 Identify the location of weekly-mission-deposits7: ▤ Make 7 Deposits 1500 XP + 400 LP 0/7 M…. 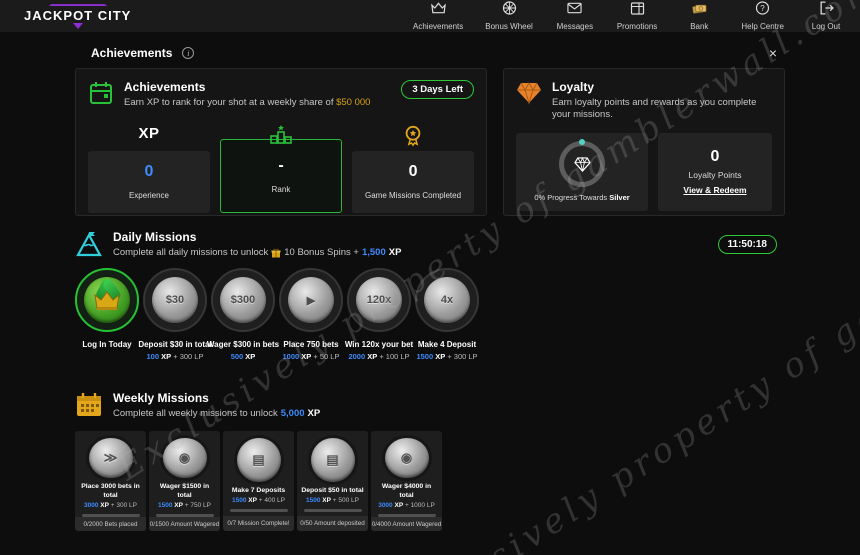
(258, 481).